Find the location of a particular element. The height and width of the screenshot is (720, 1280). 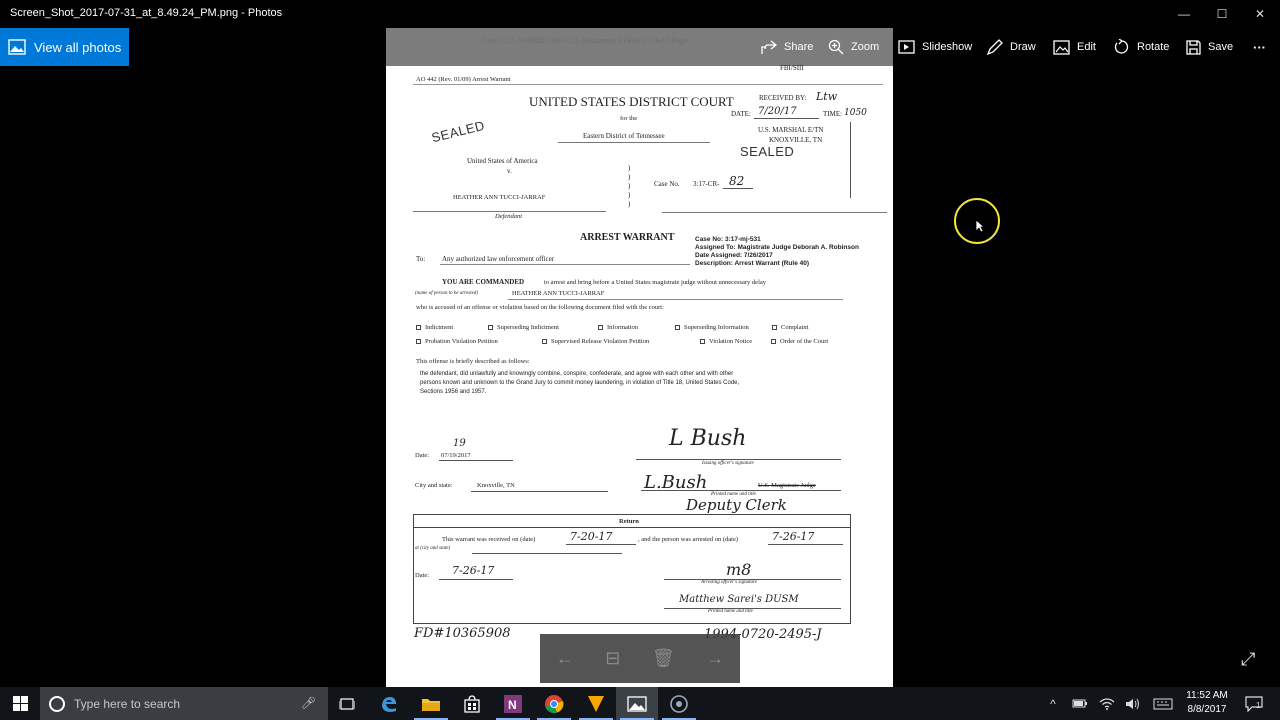

taskbar-vlc is located at coordinates (596, 703).